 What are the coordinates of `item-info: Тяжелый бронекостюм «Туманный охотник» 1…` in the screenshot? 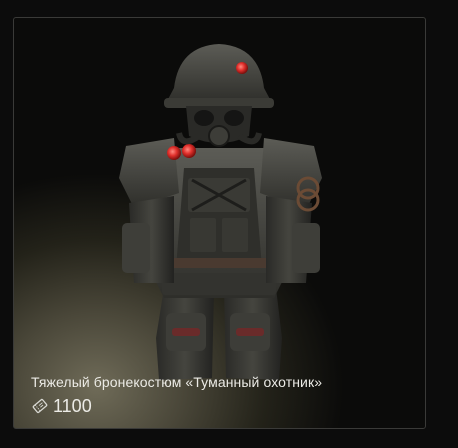 It's located at (223, 394).